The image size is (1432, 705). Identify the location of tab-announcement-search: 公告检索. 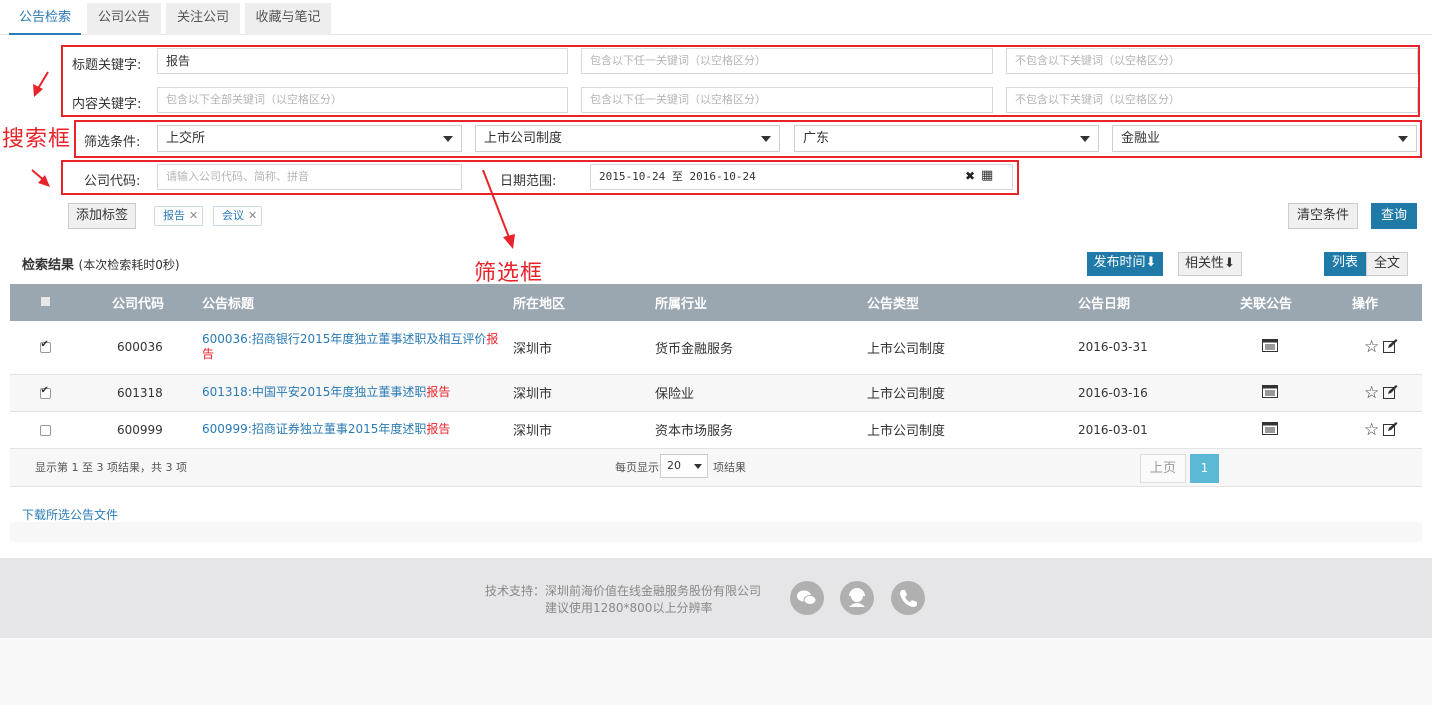
(45, 19).